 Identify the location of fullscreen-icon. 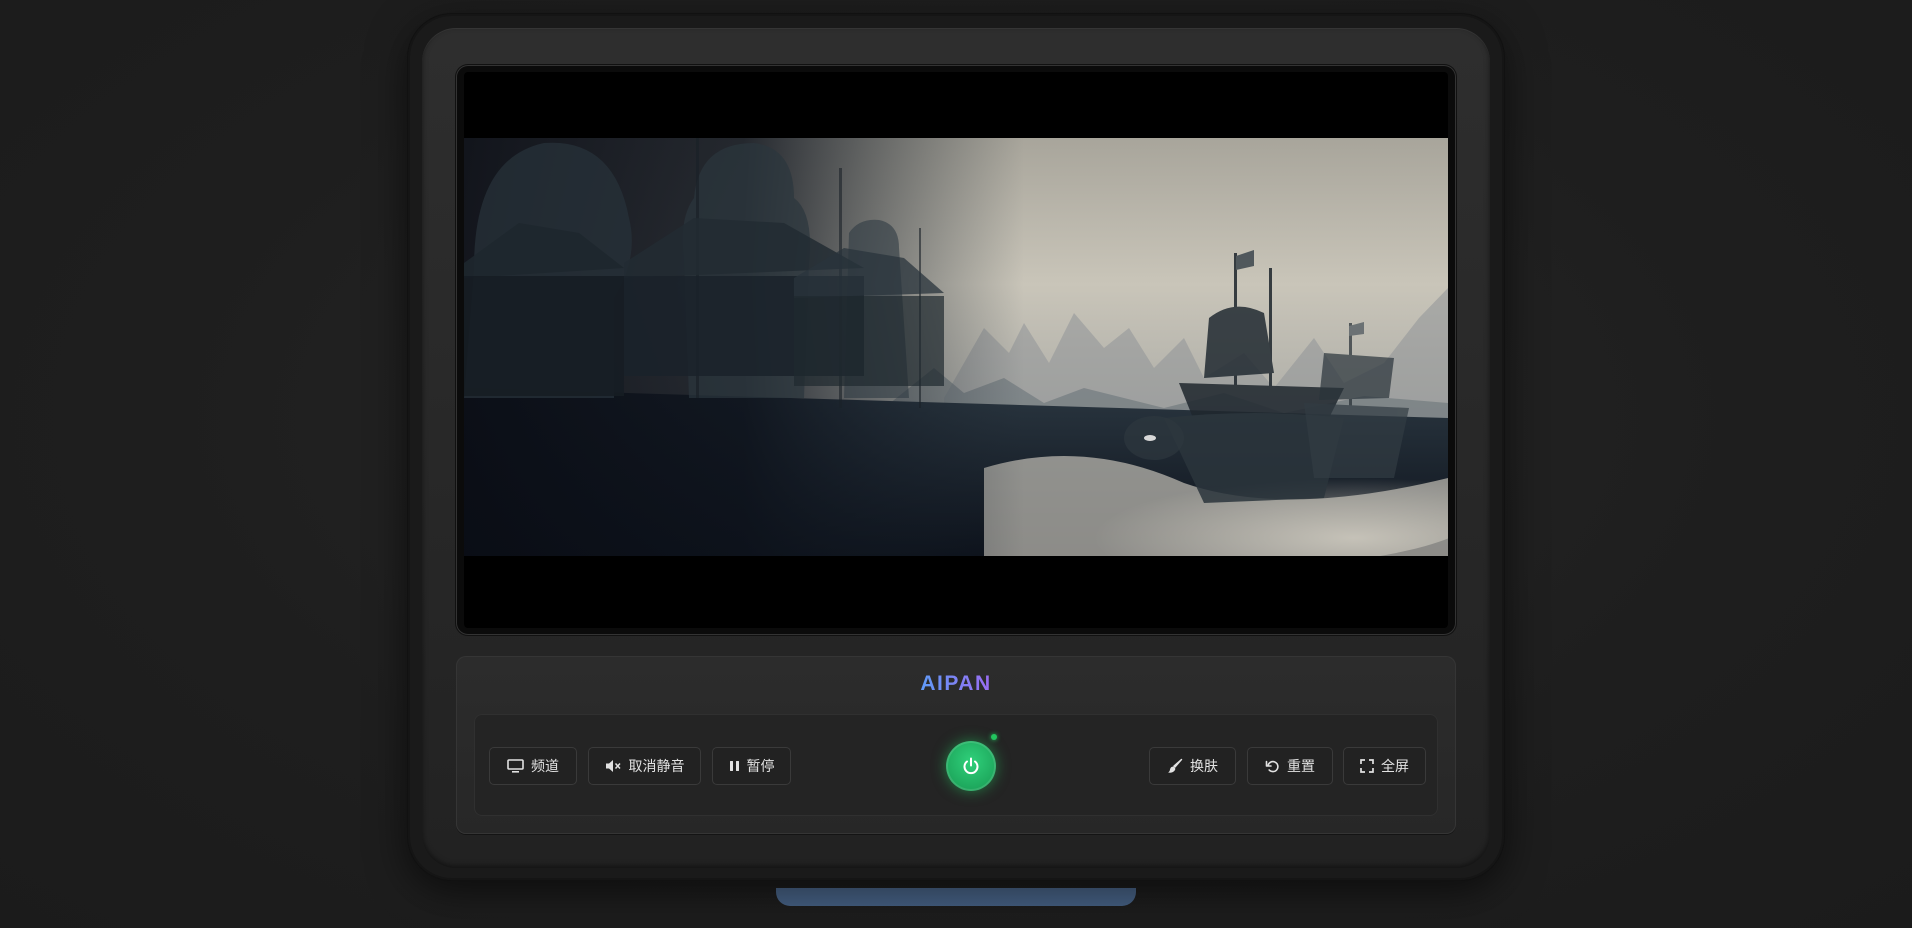
(1367, 766).